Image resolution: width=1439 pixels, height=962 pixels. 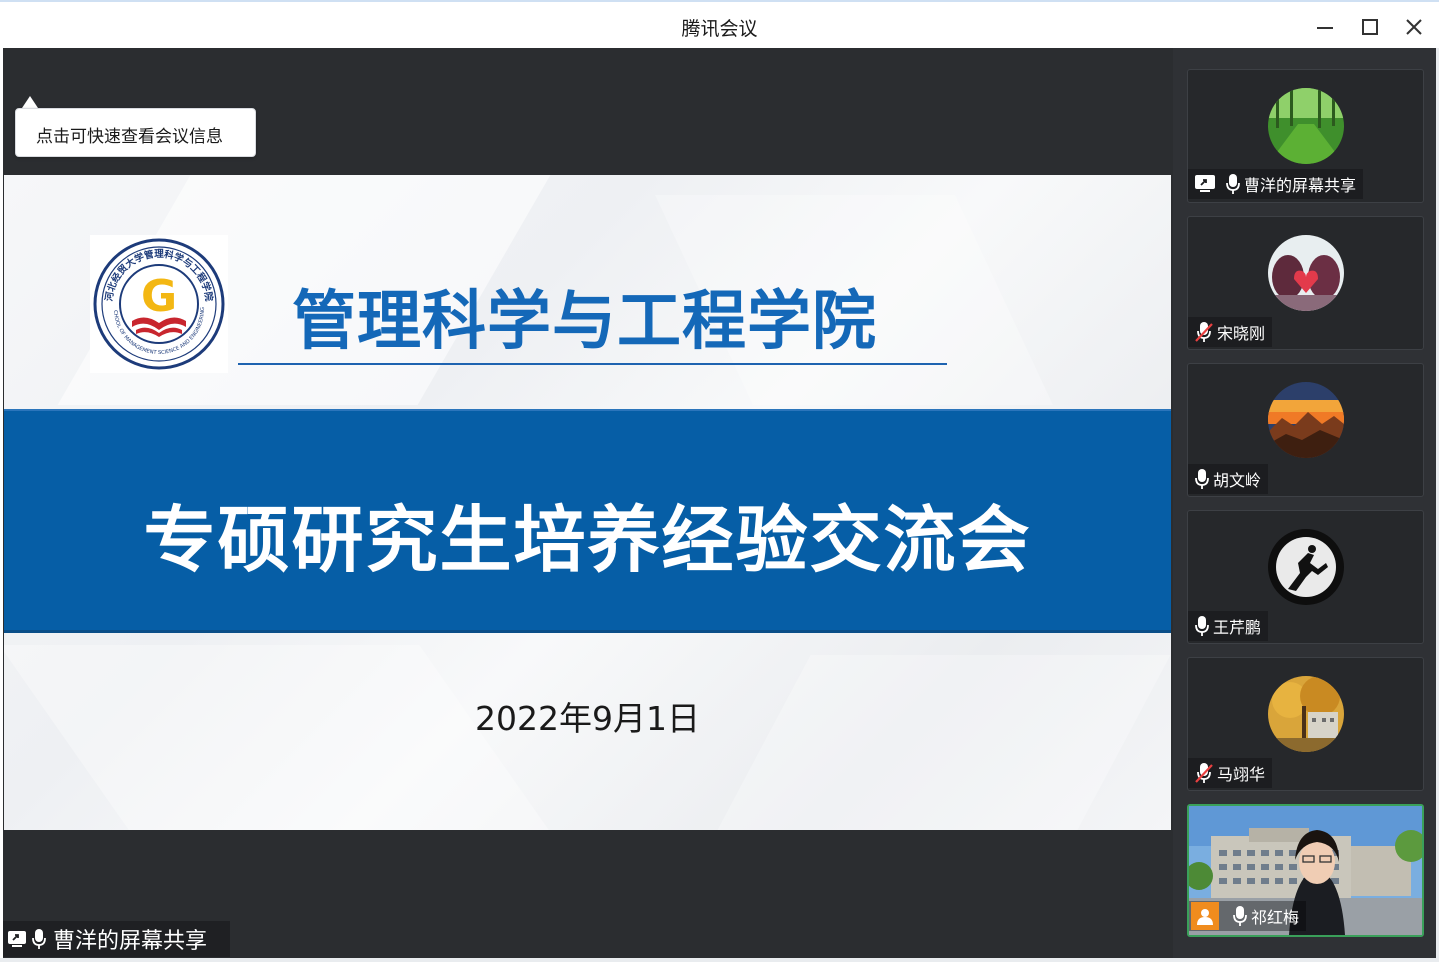 I want to click on participant-tile: 马翊华, so click(x=1305, y=724).